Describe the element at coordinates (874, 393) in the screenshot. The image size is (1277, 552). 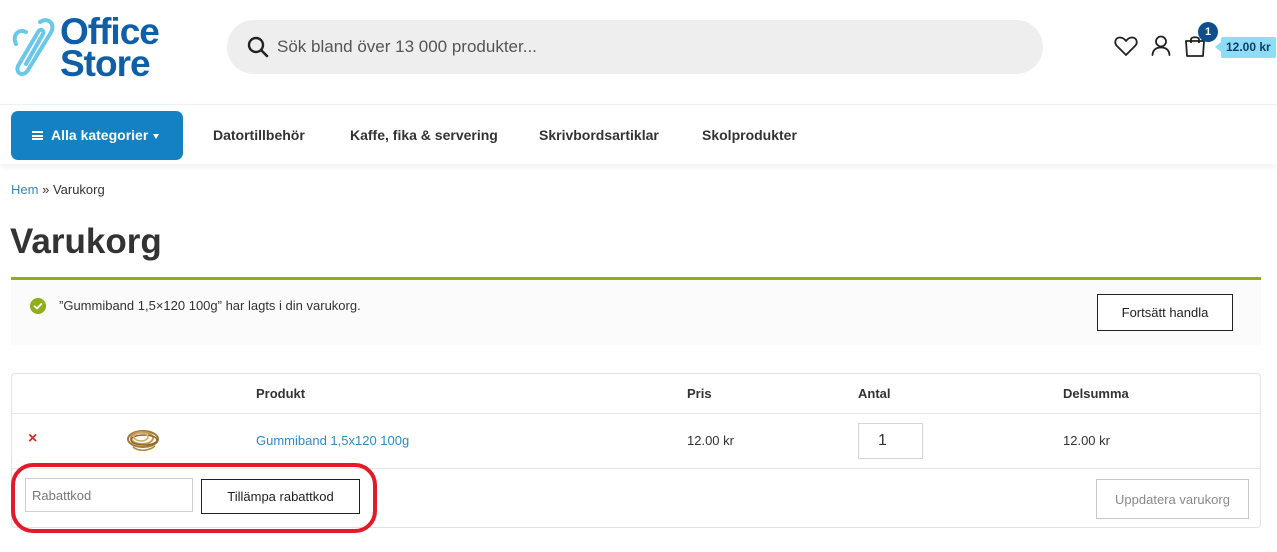
I see `column-header-quantity: Antal` at that location.